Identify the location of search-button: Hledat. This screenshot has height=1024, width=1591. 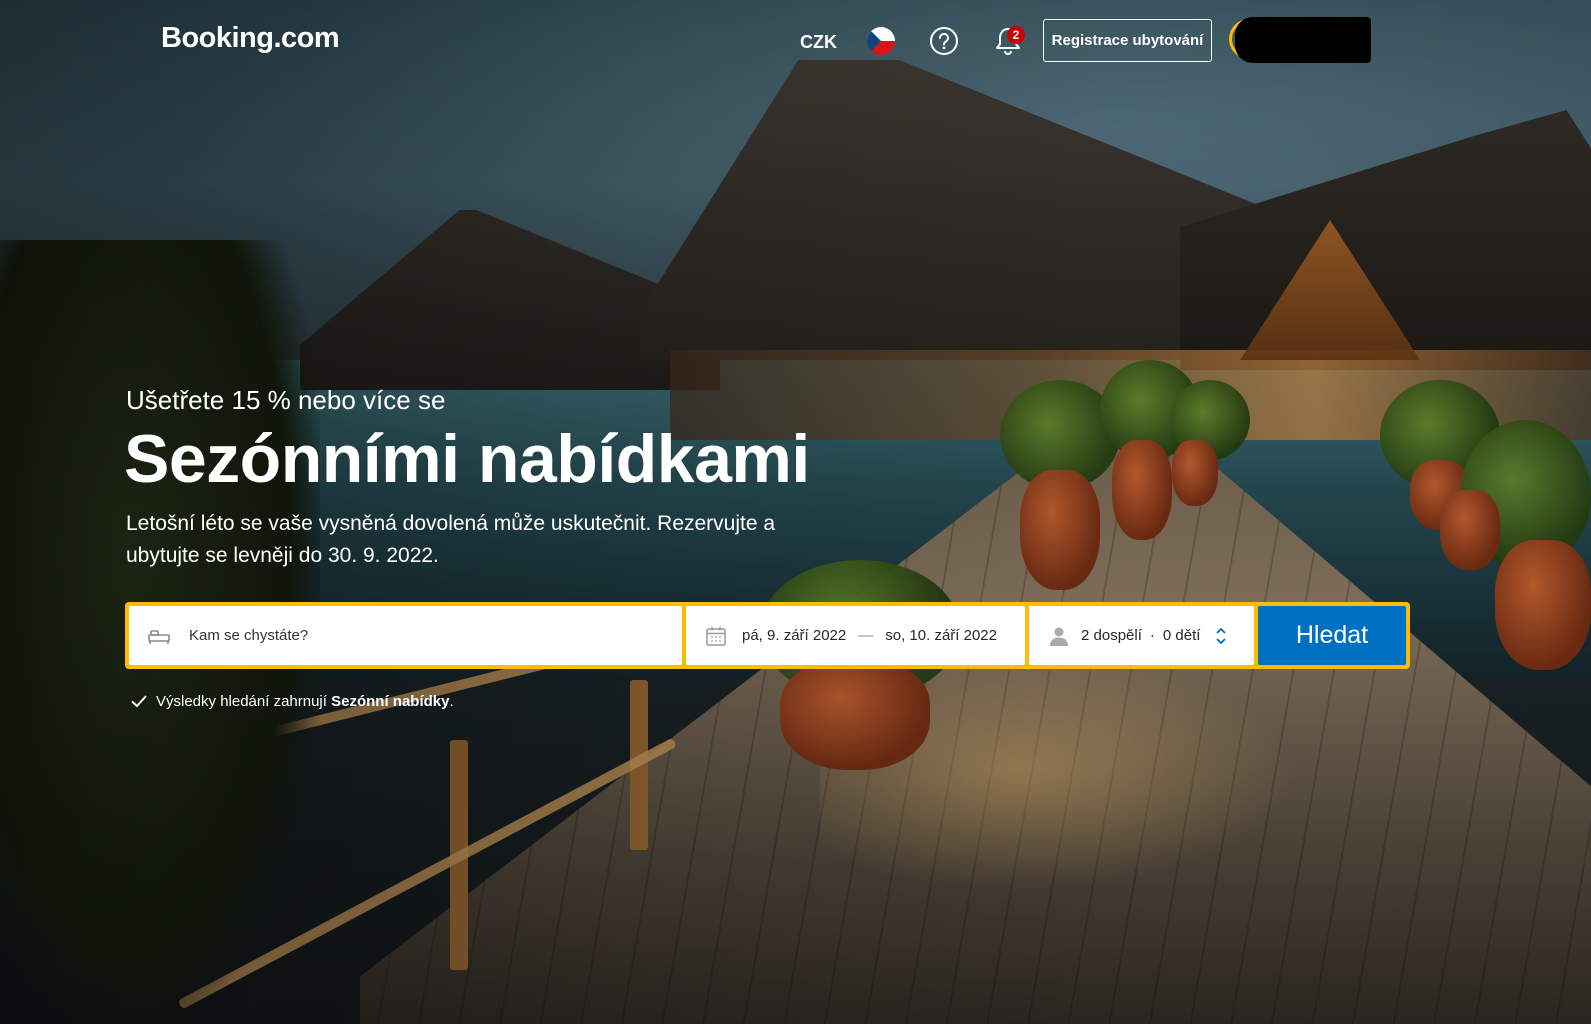
(1332, 635).